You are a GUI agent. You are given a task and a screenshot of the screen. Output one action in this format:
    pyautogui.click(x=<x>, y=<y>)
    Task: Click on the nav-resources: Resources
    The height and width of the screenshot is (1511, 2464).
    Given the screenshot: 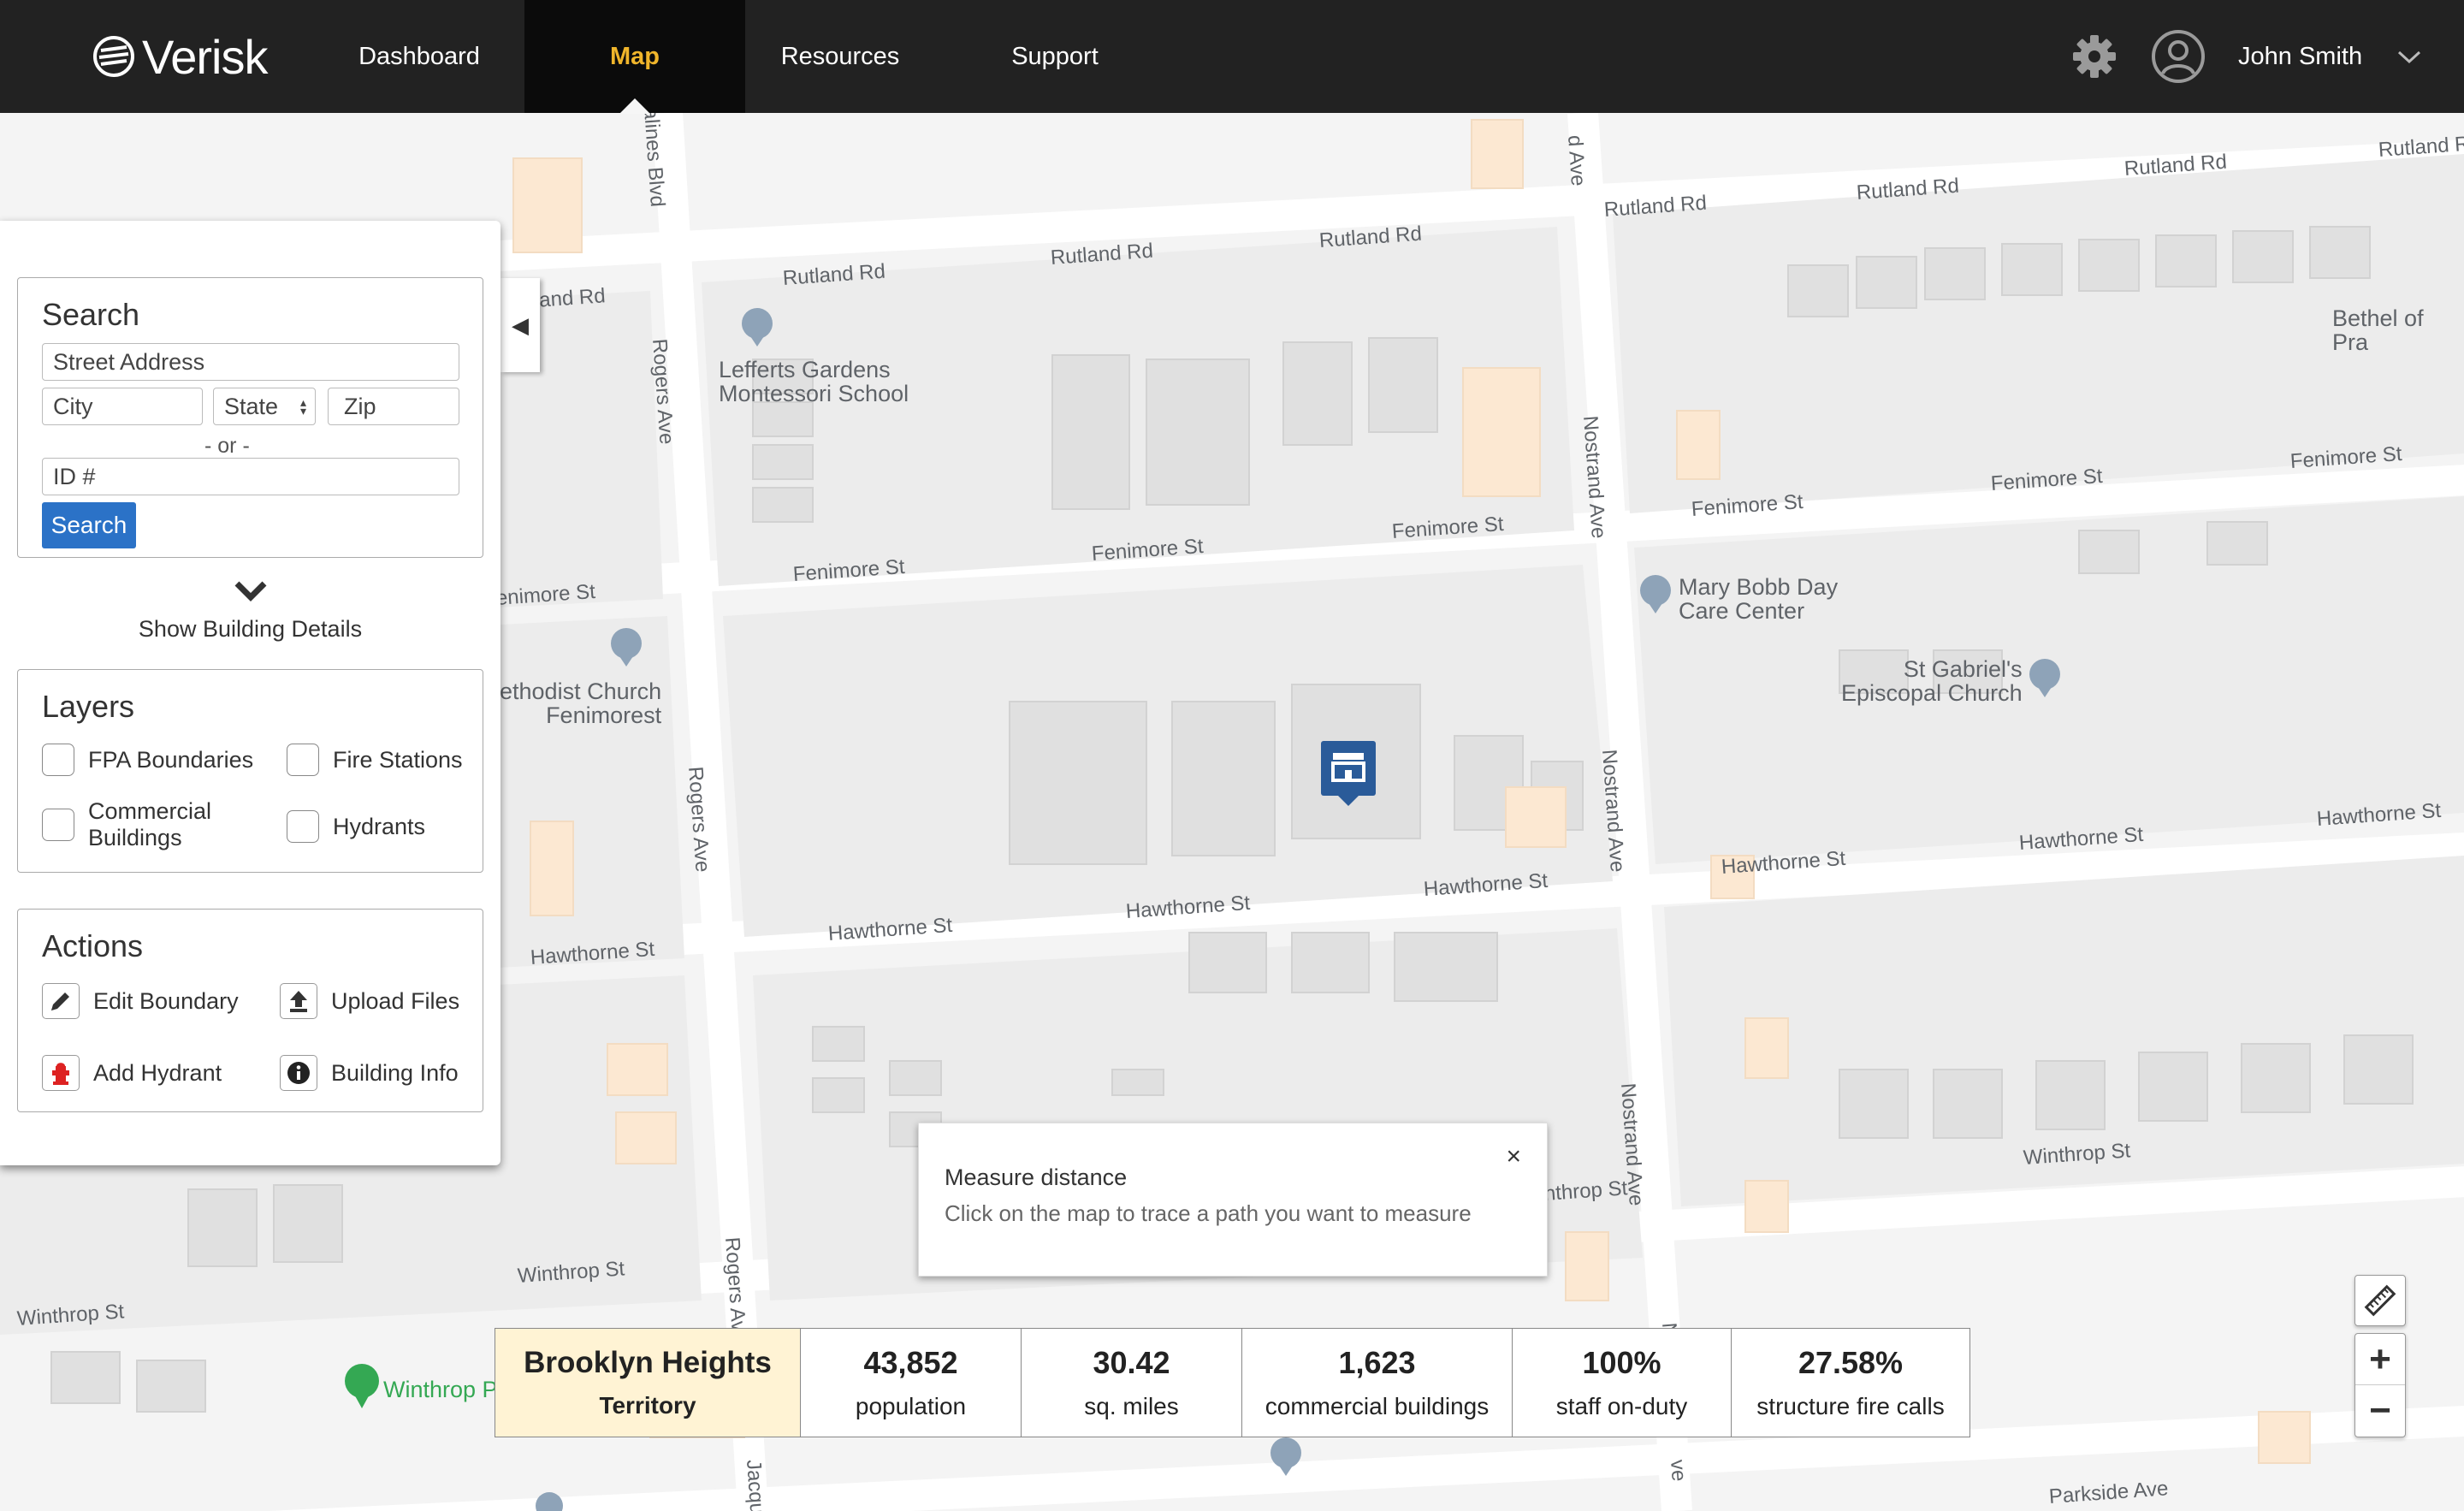 What is the action you would take?
    pyautogui.click(x=840, y=57)
    